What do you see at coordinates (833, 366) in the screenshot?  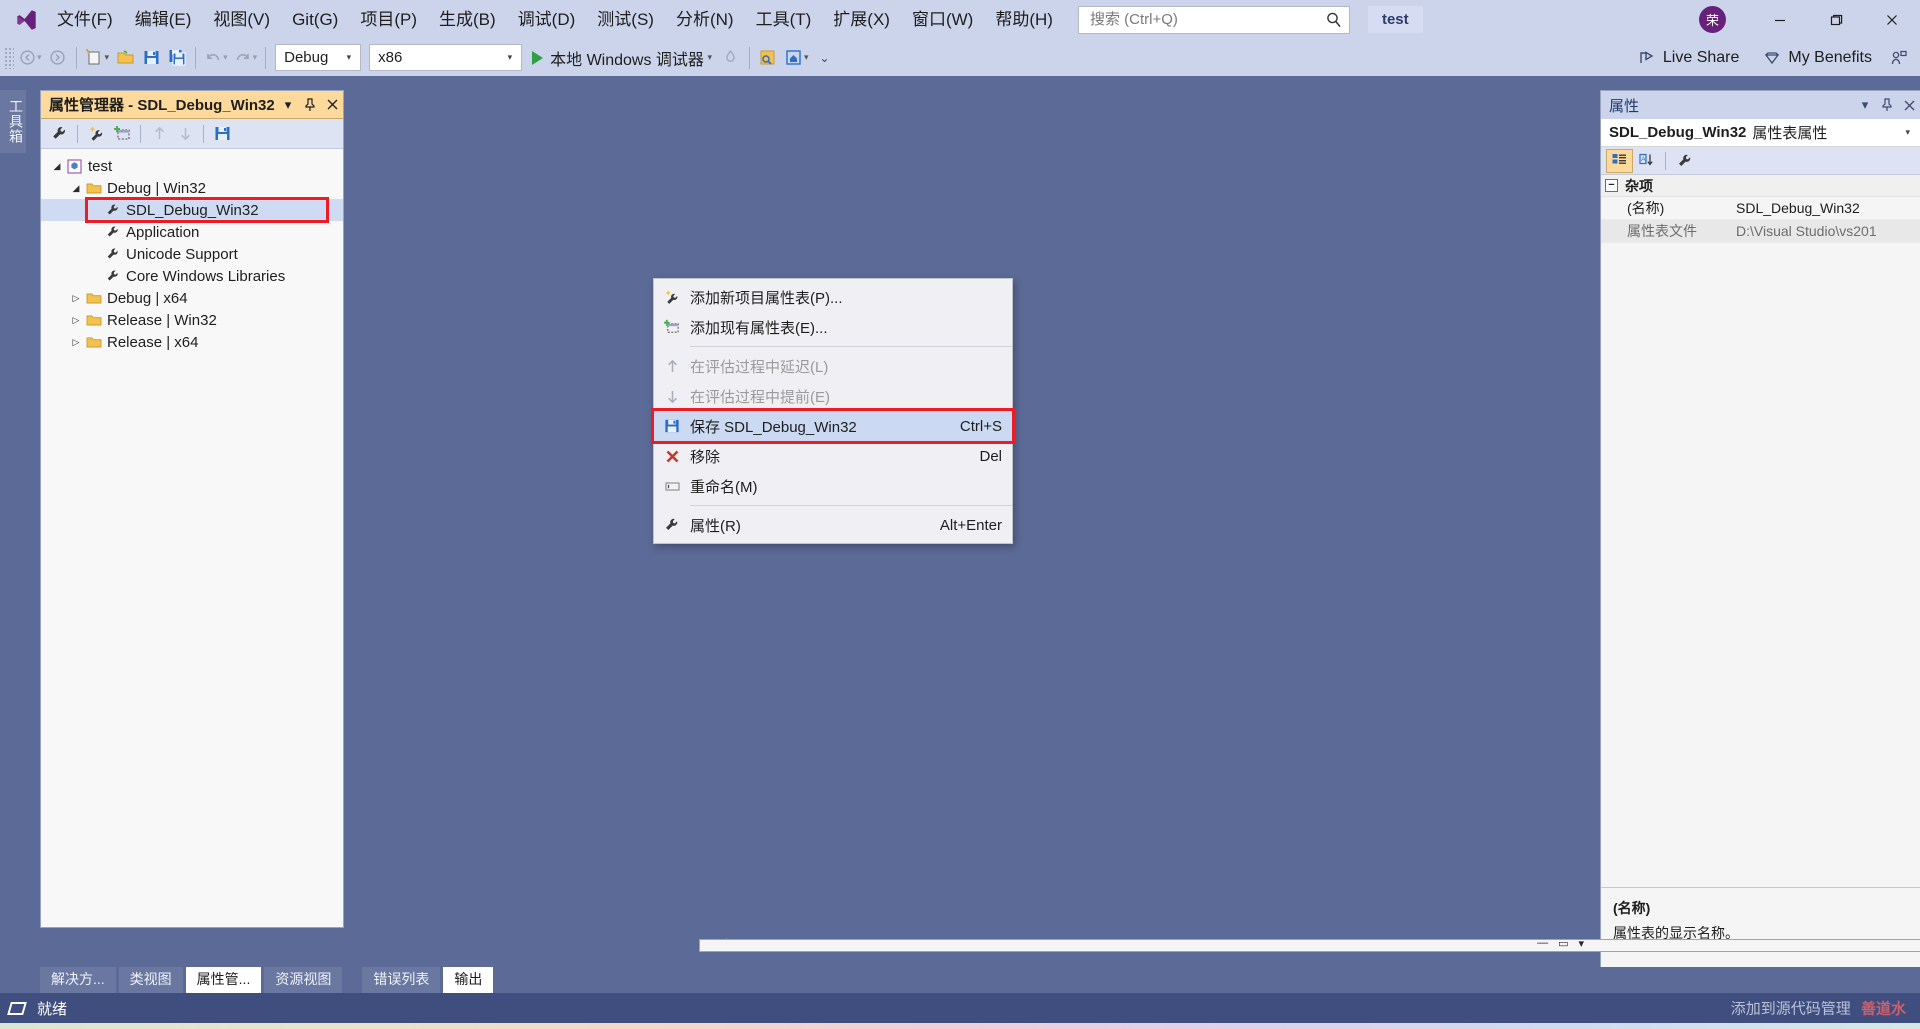 I see `context-menu-item-delay-in-evaluation: 在评估过程中延迟(L)` at bounding box center [833, 366].